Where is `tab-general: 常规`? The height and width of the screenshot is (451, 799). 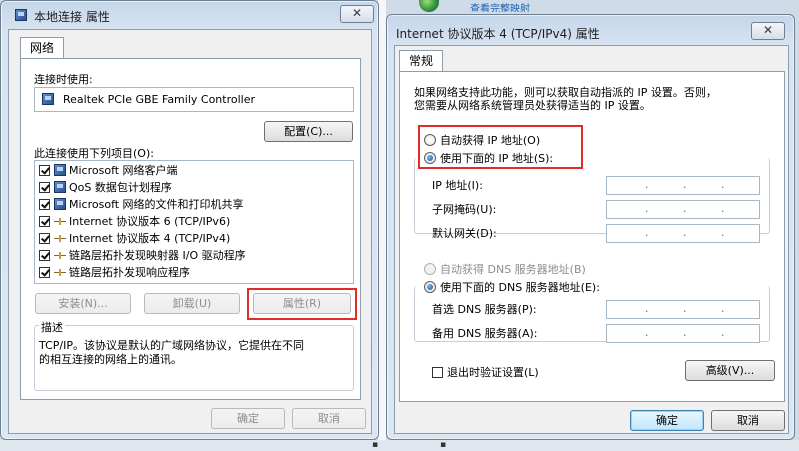
tab-general: 常规 is located at coordinates (421, 61).